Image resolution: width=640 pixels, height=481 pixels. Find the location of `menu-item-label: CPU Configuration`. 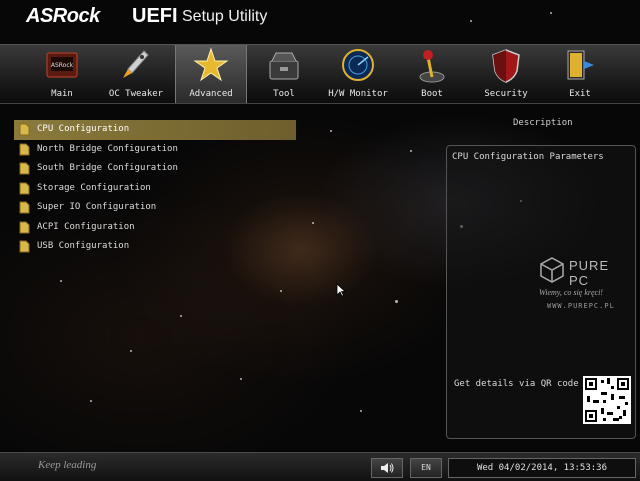

menu-item-label: CPU Configuration is located at coordinates (83, 129).